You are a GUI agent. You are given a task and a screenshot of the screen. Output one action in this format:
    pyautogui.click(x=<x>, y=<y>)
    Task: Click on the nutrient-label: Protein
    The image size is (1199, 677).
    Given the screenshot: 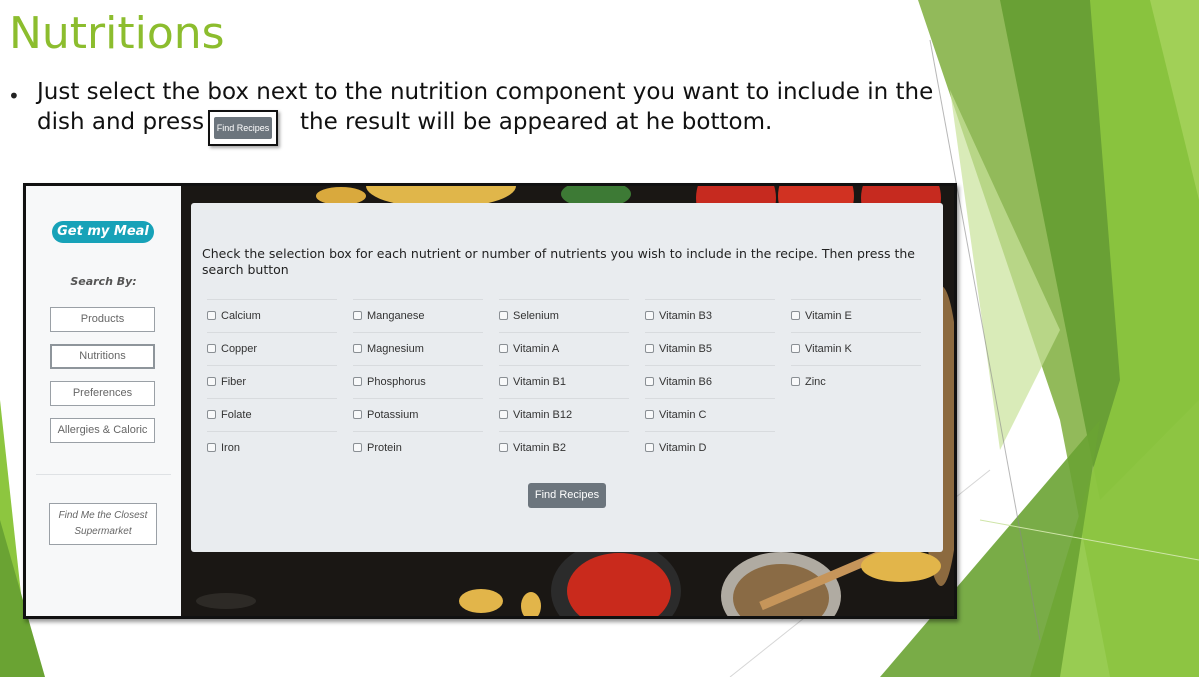 What is the action you would take?
    pyautogui.click(x=384, y=448)
    